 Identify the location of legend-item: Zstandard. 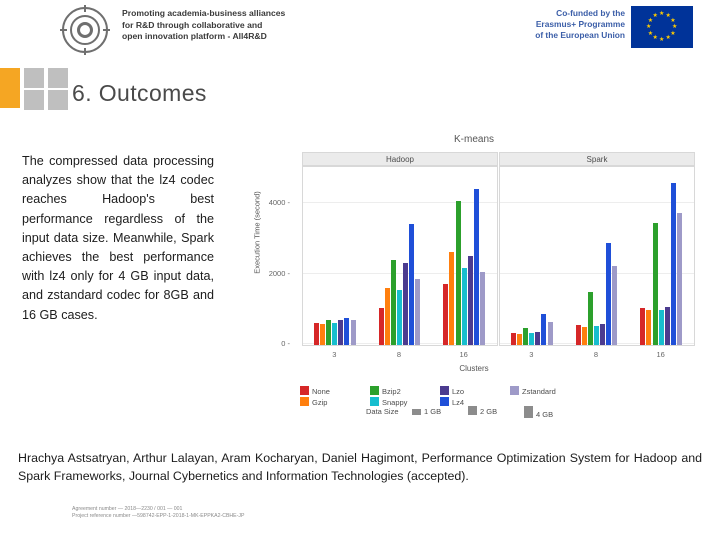
(533, 392).